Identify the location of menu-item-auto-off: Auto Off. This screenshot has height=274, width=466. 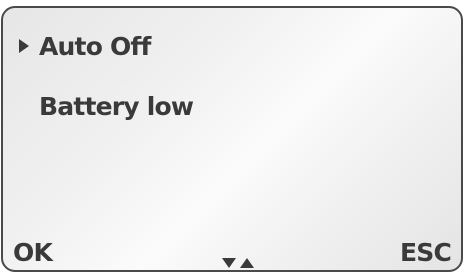
(85, 47).